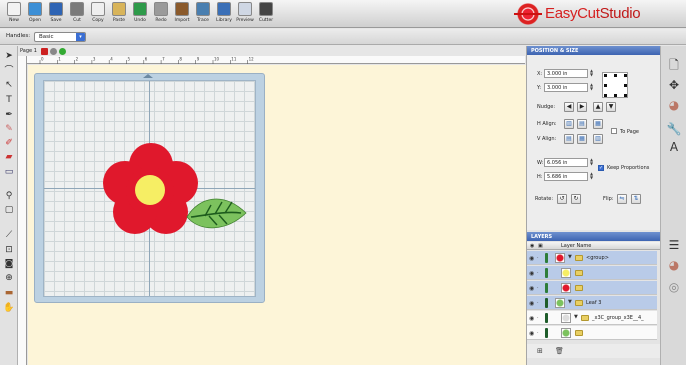  What do you see at coordinates (9, 129) in the screenshot?
I see `pencil-tool-icon: ✎` at bounding box center [9, 129].